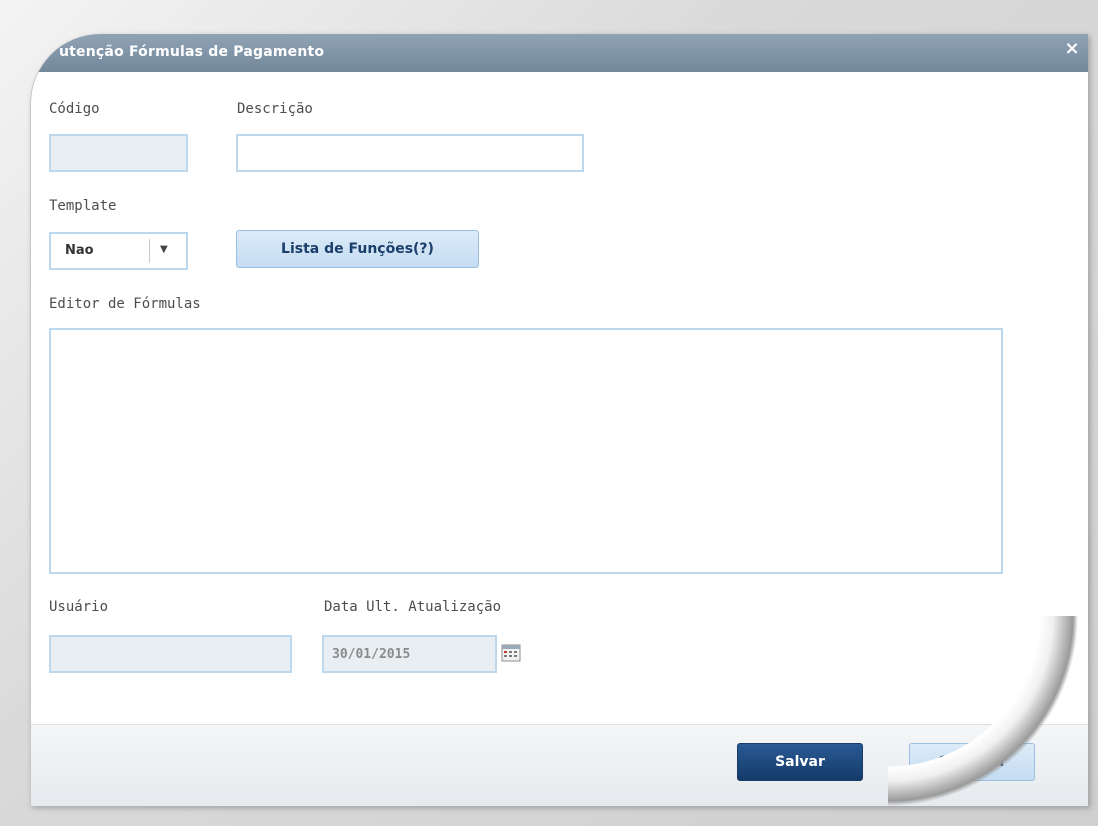 Image resolution: width=1098 pixels, height=826 pixels. I want to click on descricao-input, so click(410, 153).